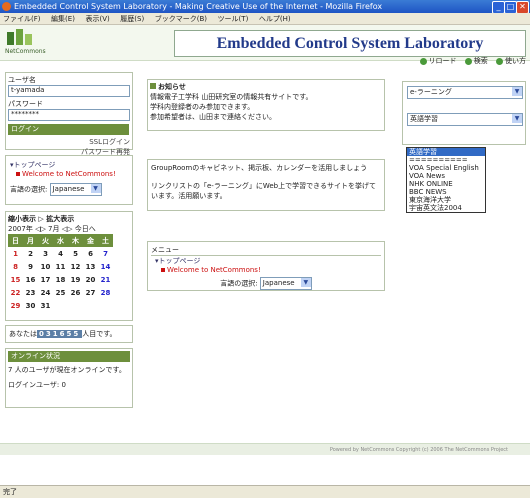 This screenshot has height=498, width=530. I want to click on calendar-nav: 2007年 ◁▷ 7月 ◁▷ 今日へ, so click(52, 229).